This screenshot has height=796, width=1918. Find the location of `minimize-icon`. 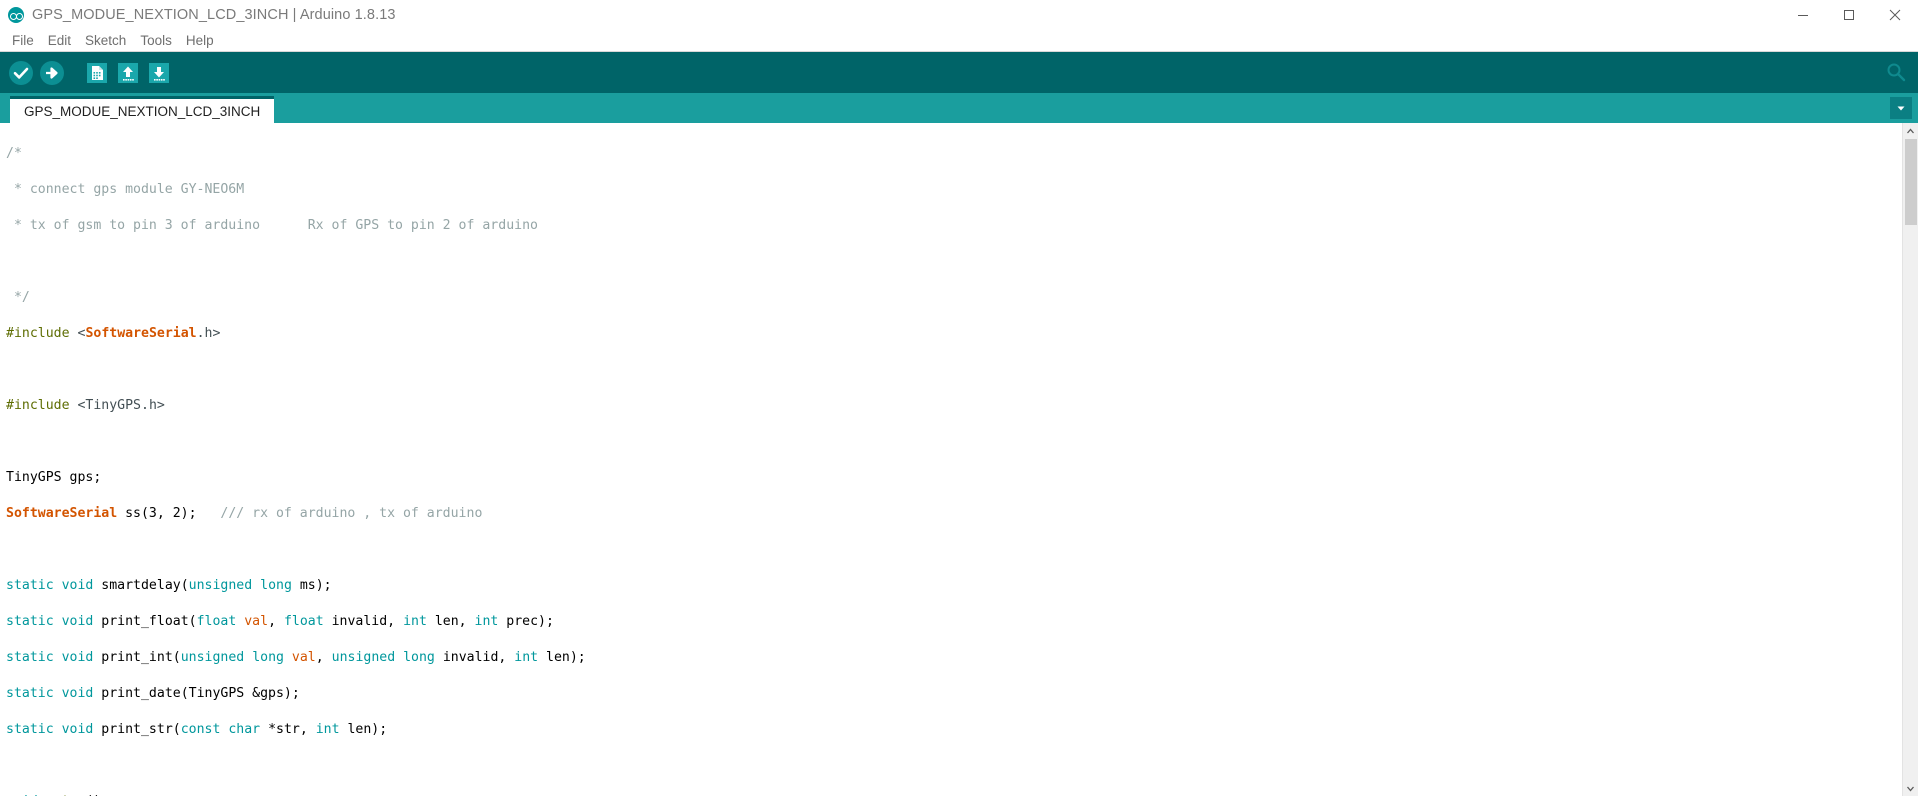

minimize-icon is located at coordinates (1803, 15).